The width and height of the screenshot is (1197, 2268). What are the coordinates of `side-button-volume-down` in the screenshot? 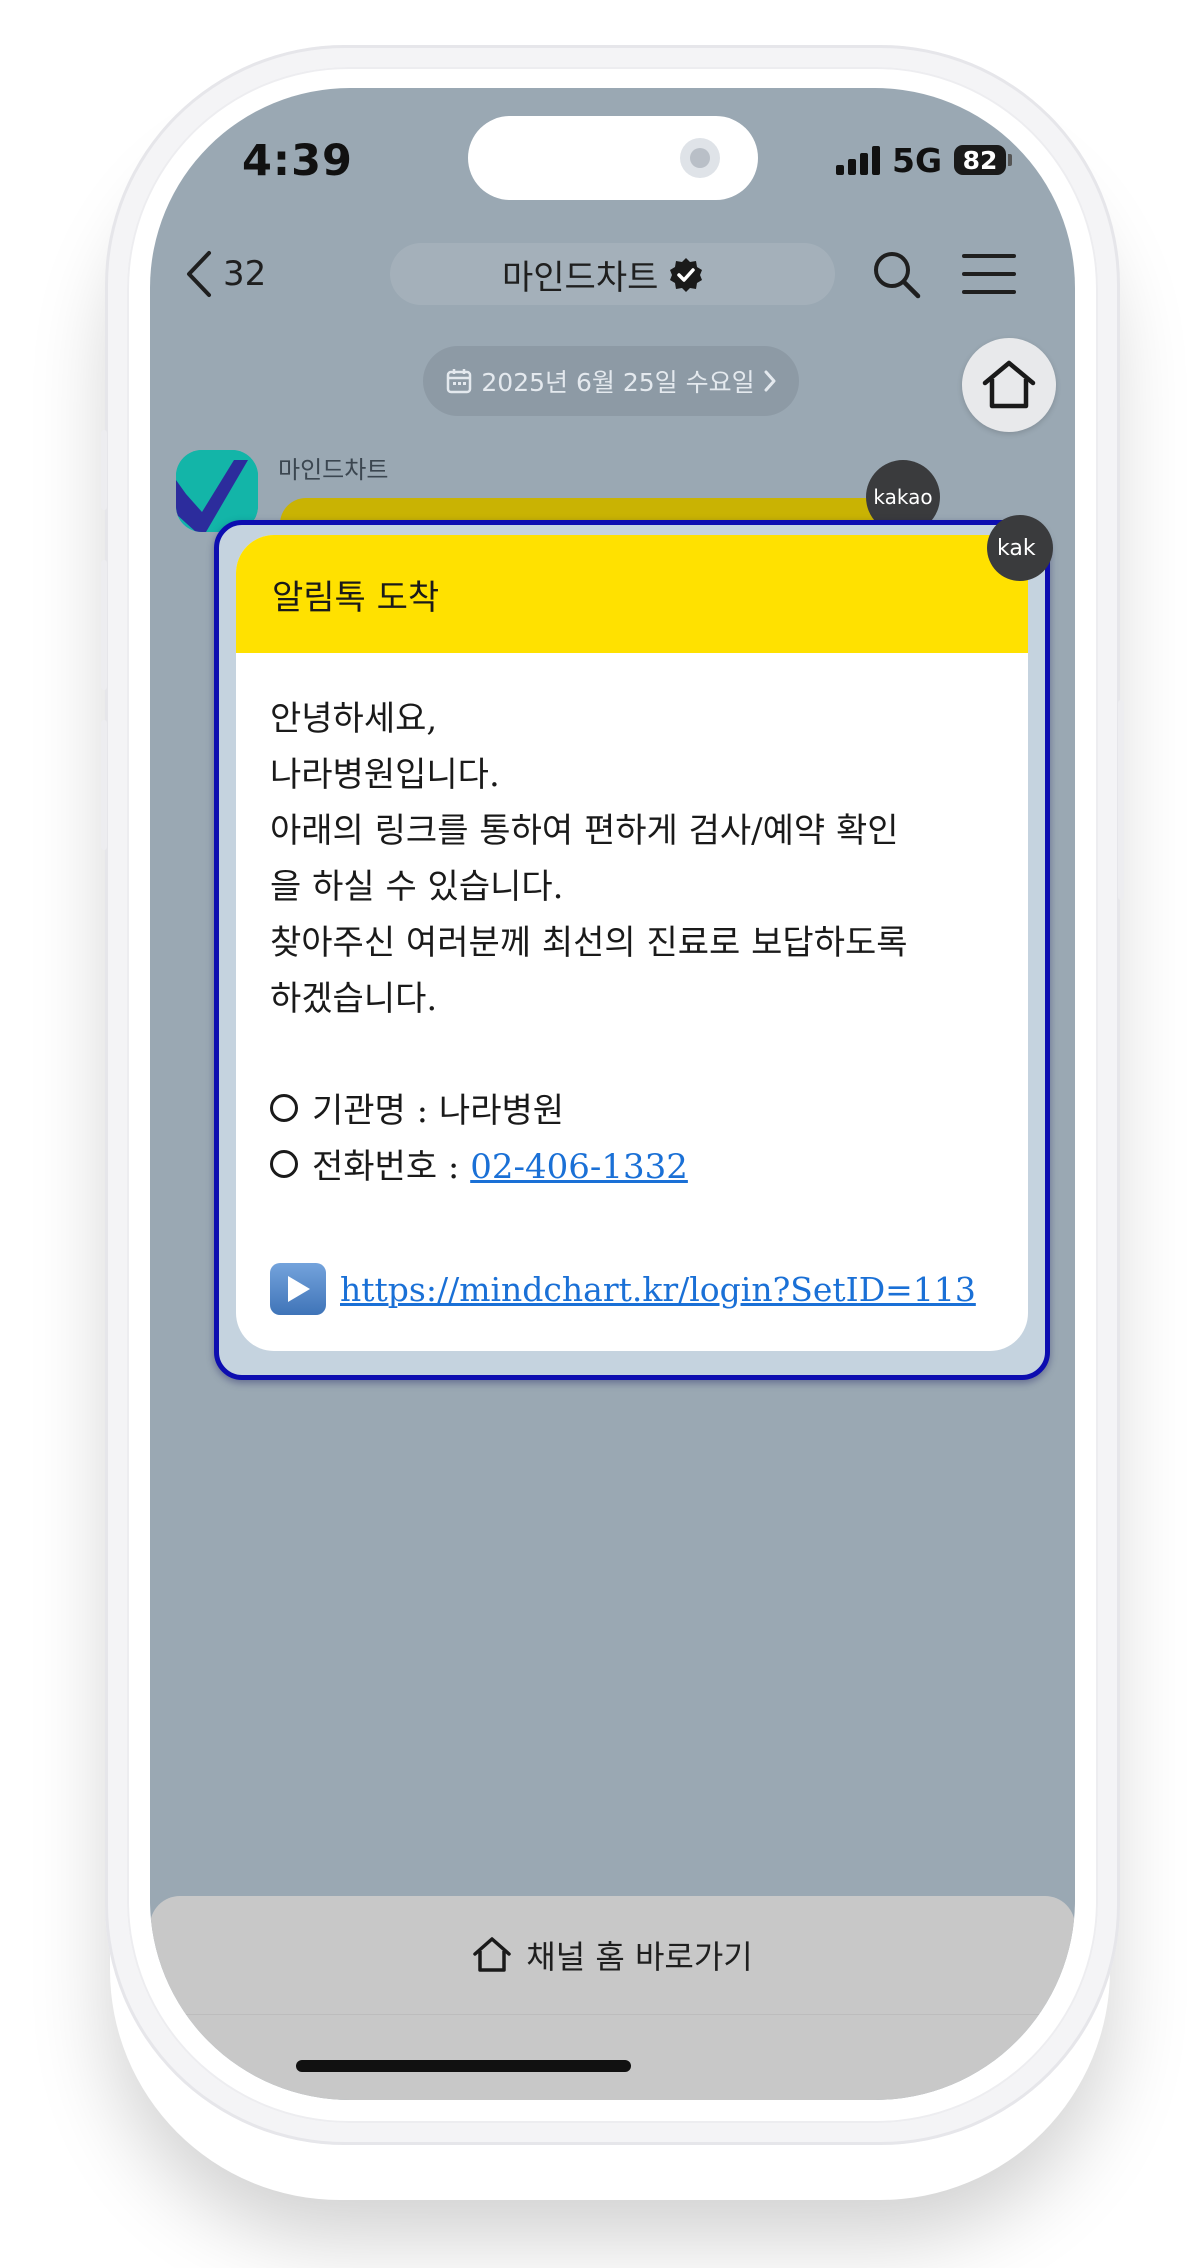 It's located at (104, 785).